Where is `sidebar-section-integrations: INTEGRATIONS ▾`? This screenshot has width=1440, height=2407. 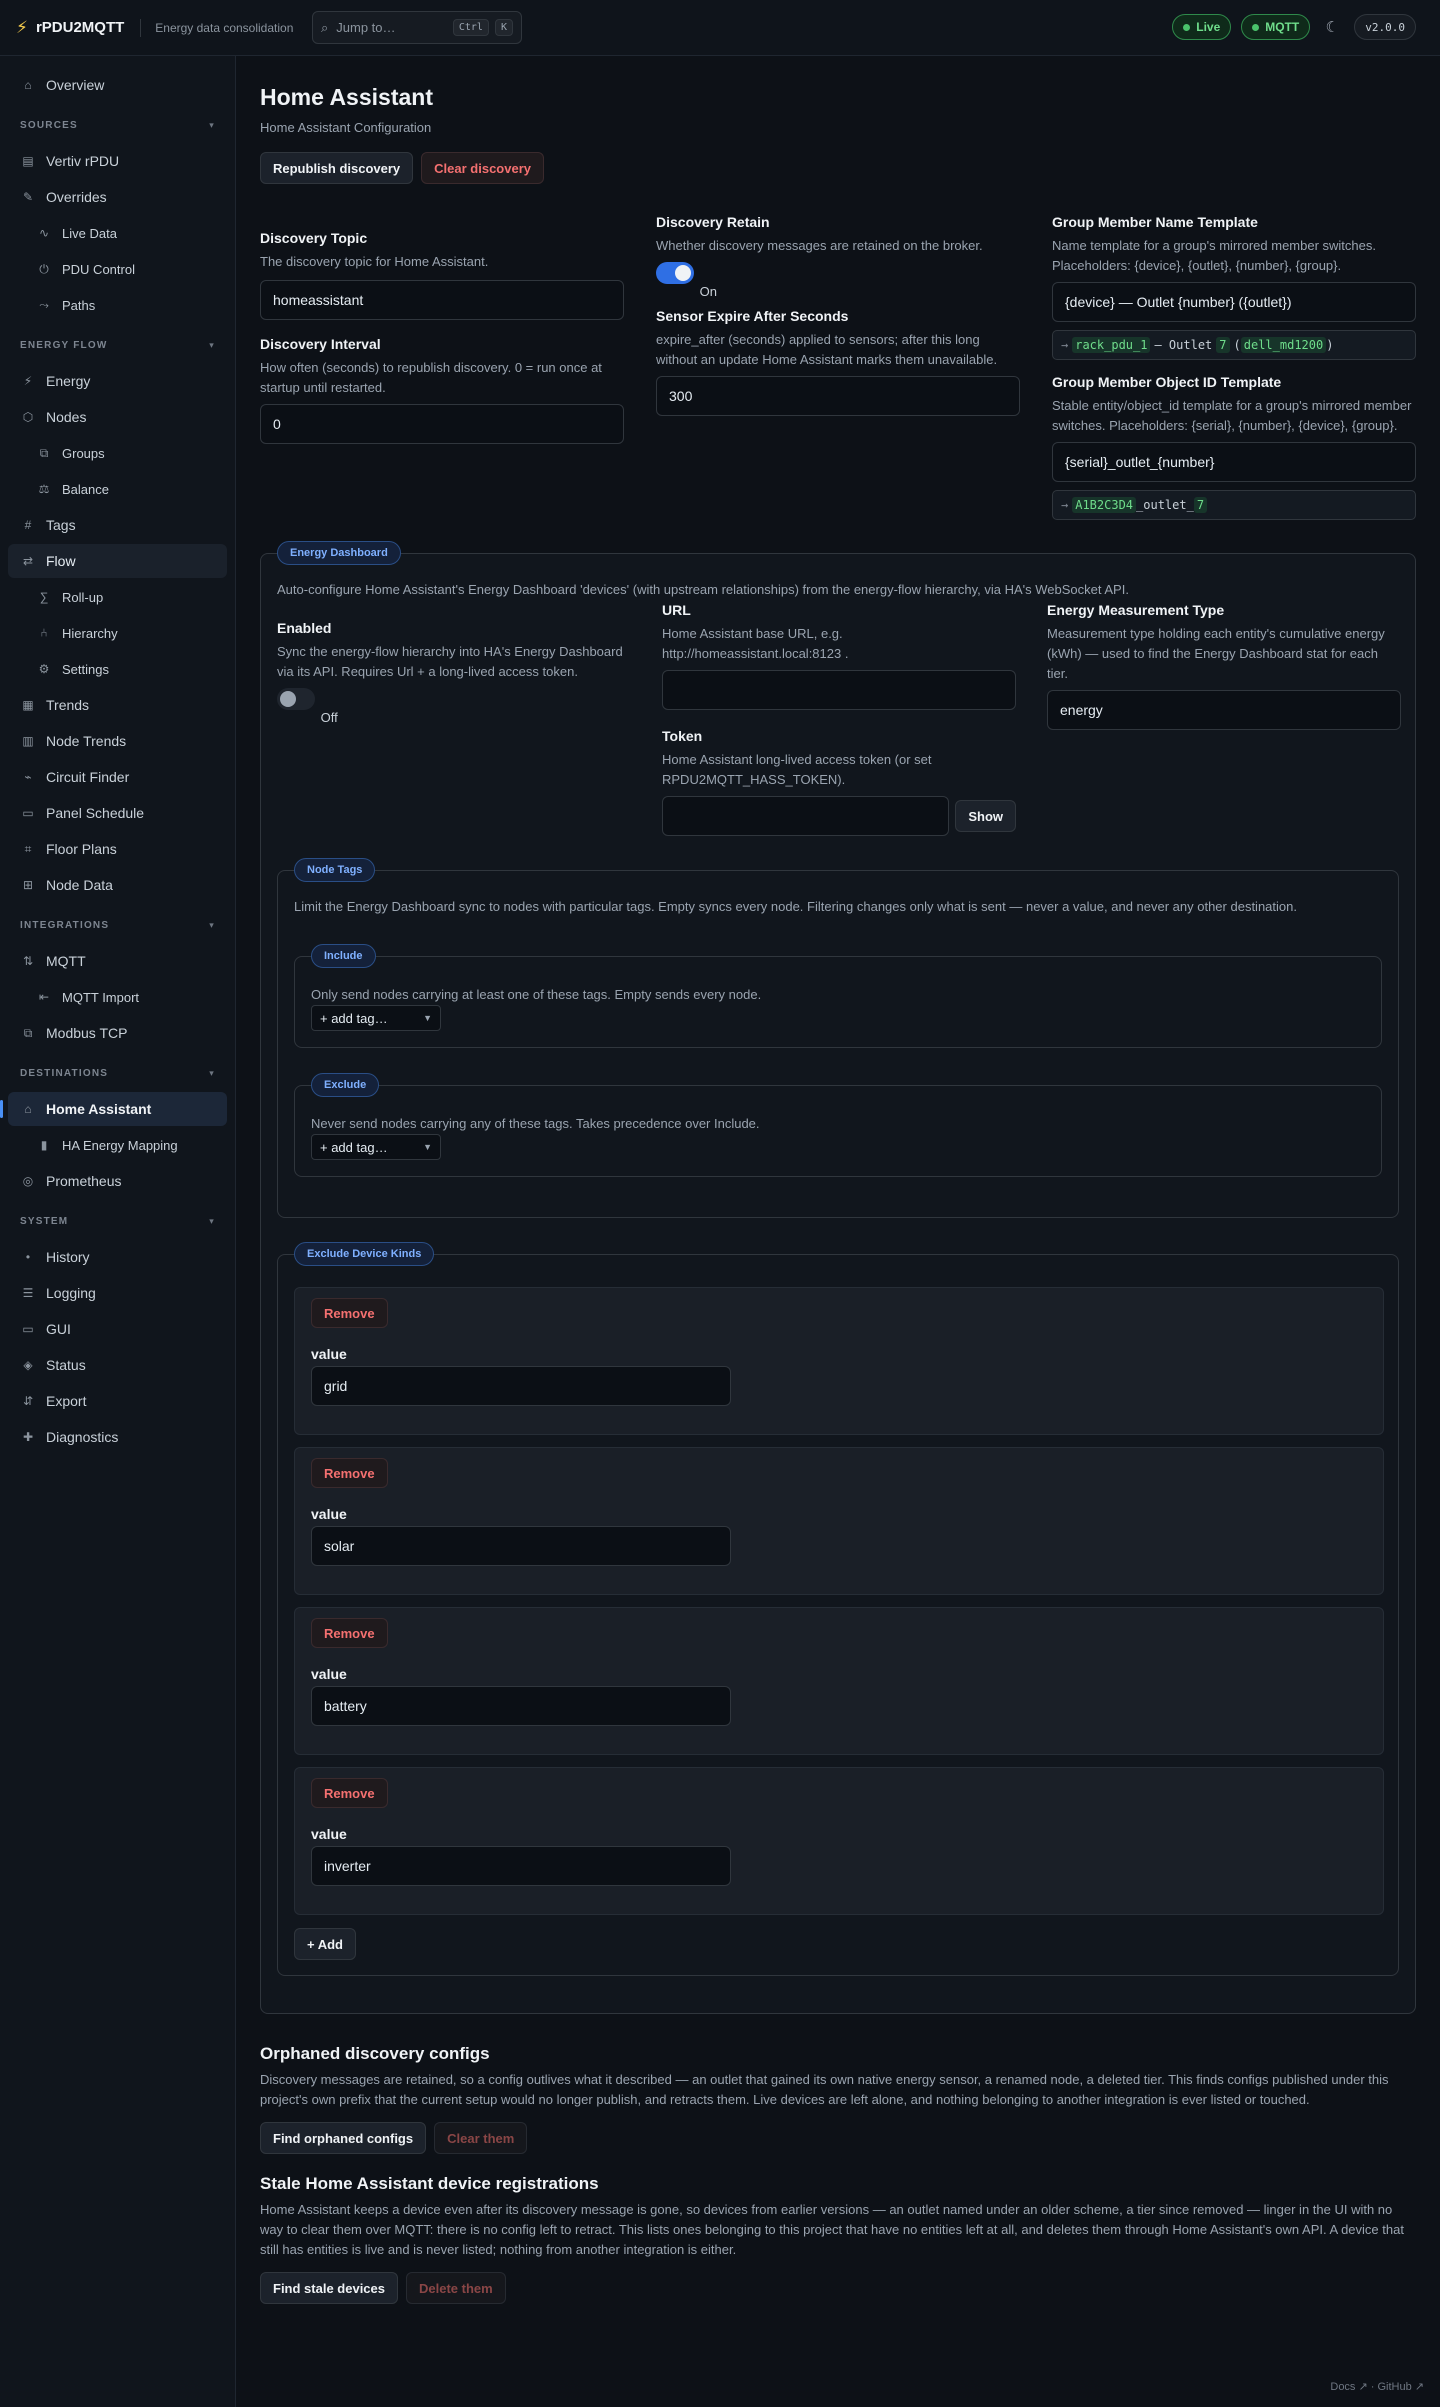 sidebar-section-integrations: INTEGRATIONS ▾ is located at coordinates (117, 925).